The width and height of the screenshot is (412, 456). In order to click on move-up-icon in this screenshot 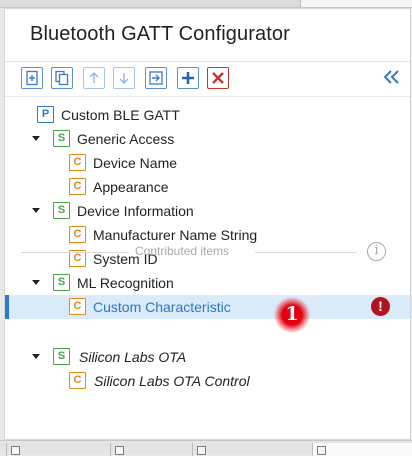, I will do `click(94, 77)`.